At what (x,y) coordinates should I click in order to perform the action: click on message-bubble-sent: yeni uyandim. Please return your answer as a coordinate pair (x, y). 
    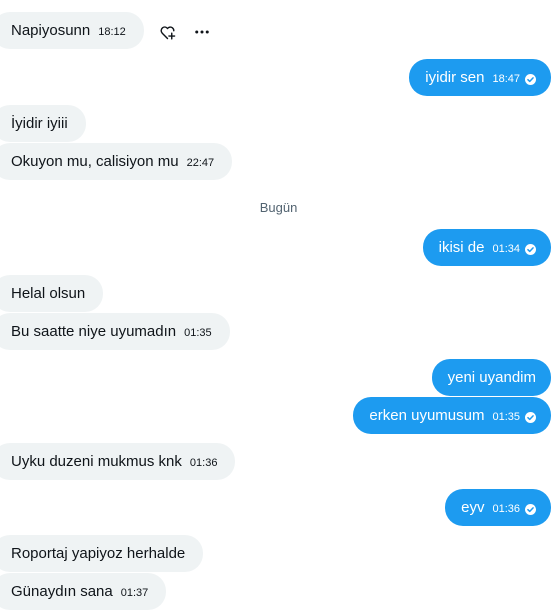
    Looking at the image, I should click on (491, 377).